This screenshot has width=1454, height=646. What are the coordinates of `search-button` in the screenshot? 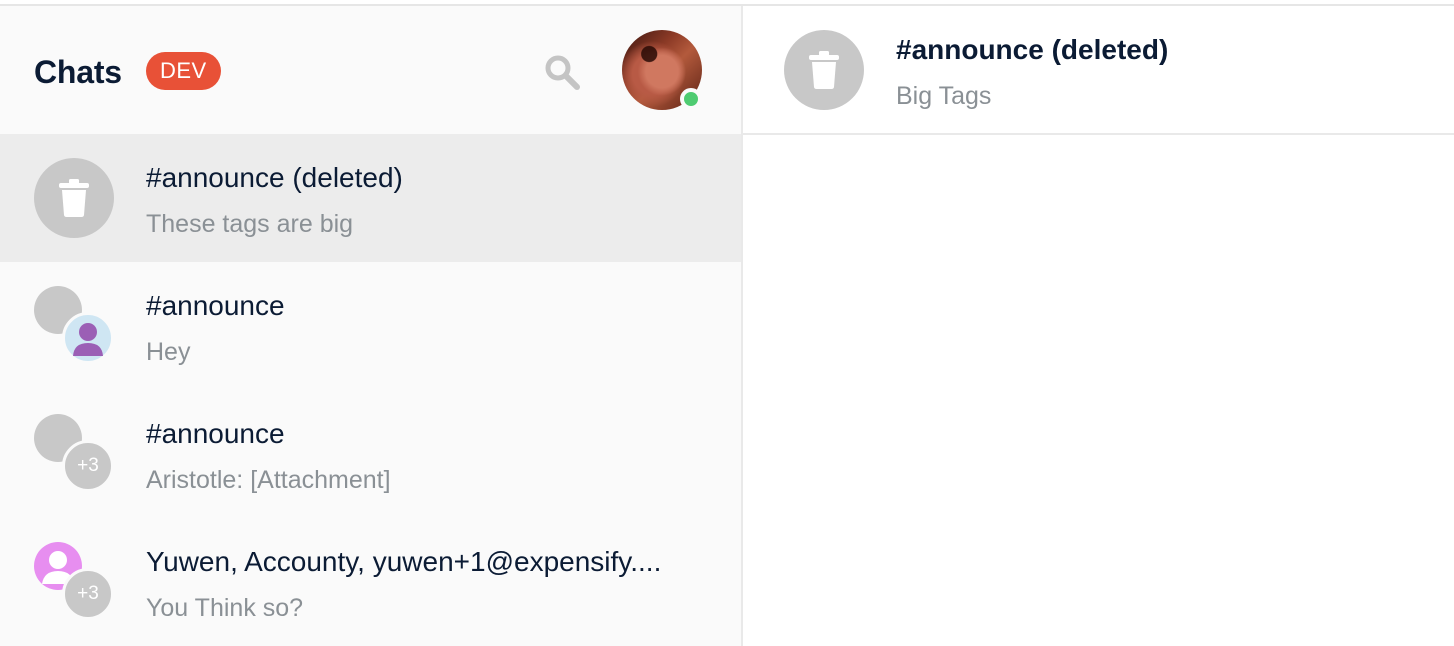 It's located at (562, 72).